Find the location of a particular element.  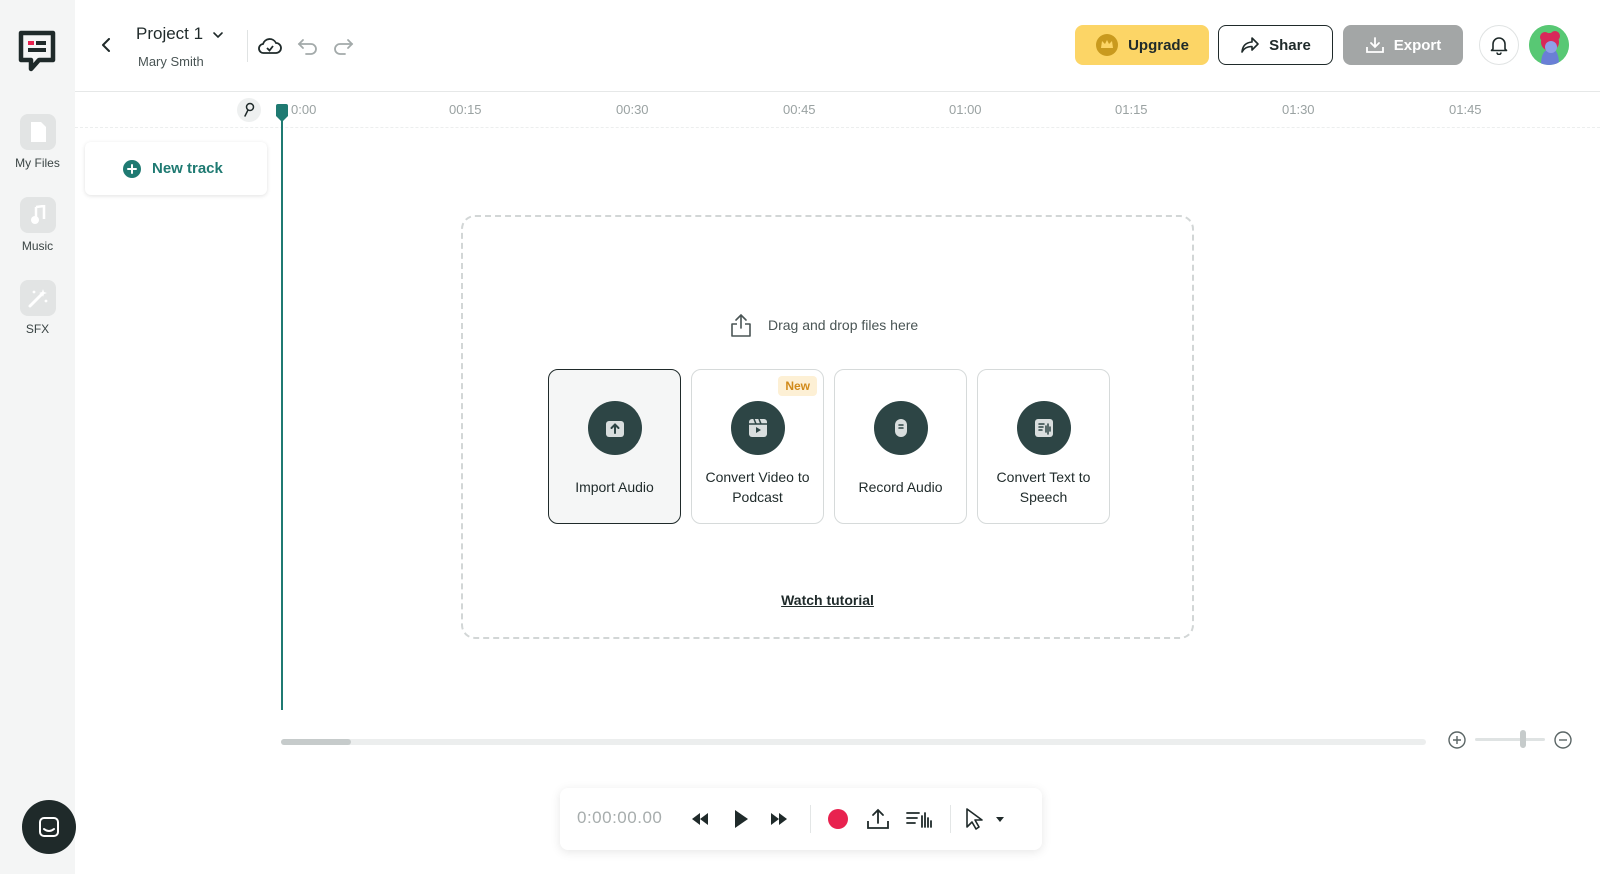

plus-circle-icon is located at coordinates (132, 168).